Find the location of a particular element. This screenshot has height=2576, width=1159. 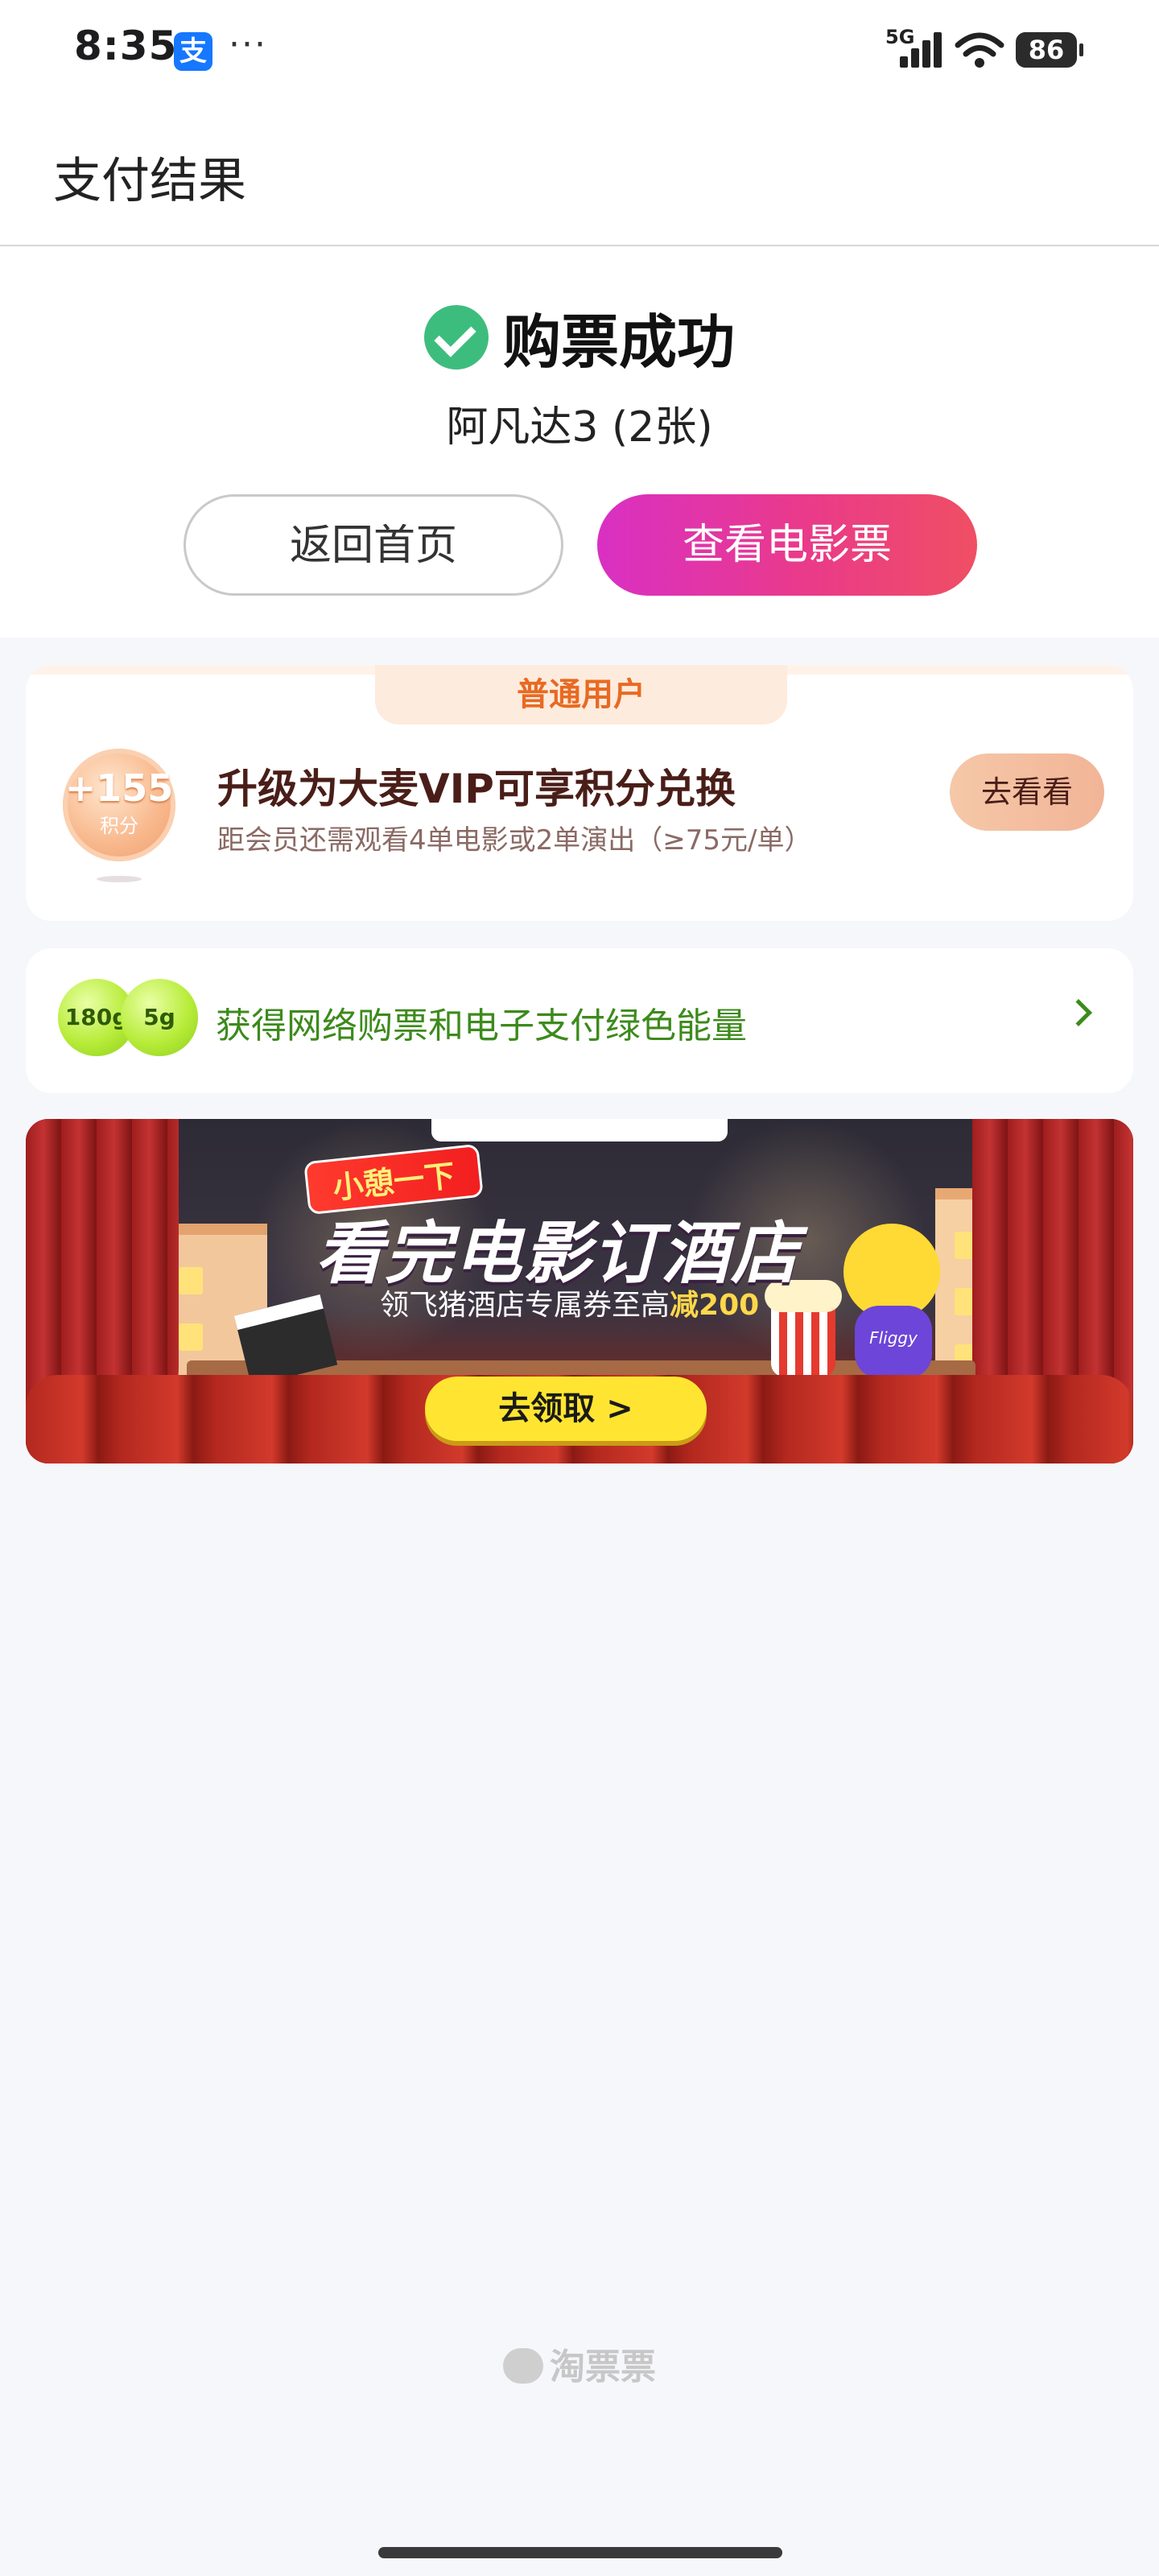

view-ticket-button: 查看电影票 is located at coordinates (787, 545).